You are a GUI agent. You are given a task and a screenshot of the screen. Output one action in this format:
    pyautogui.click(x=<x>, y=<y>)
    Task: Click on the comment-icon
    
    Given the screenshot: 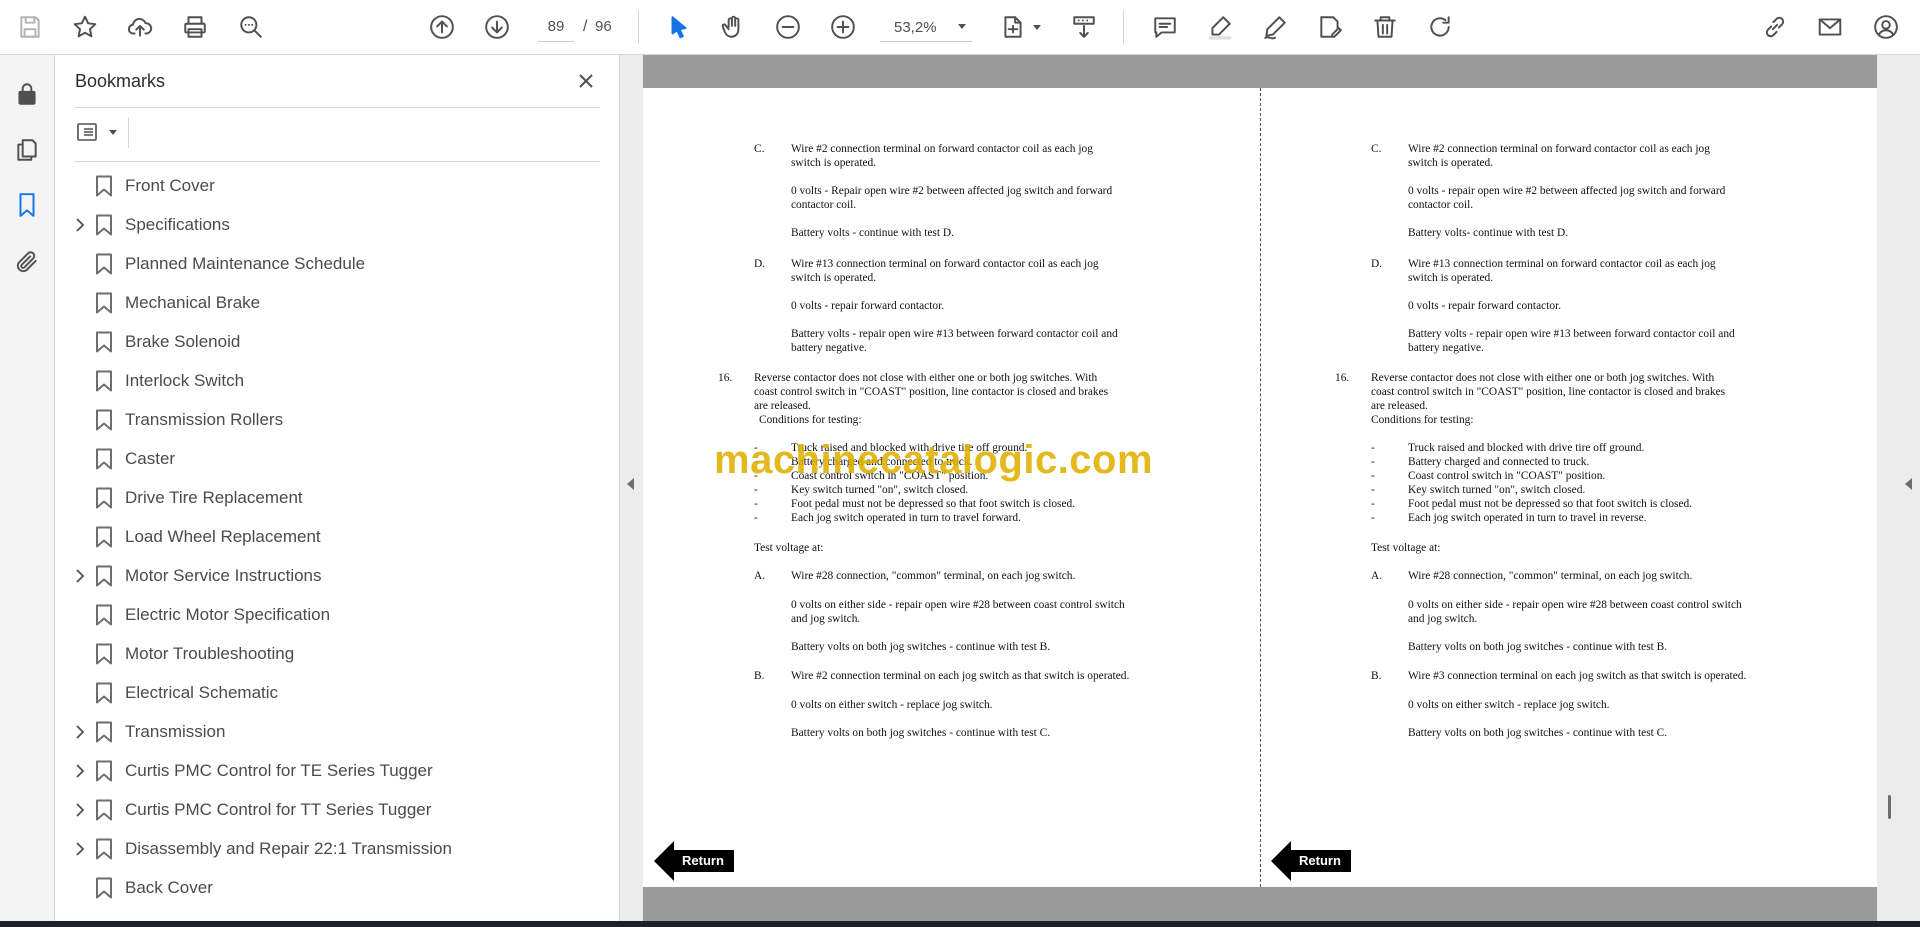 What is the action you would take?
    pyautogui.click(x=1165, y=27)
    